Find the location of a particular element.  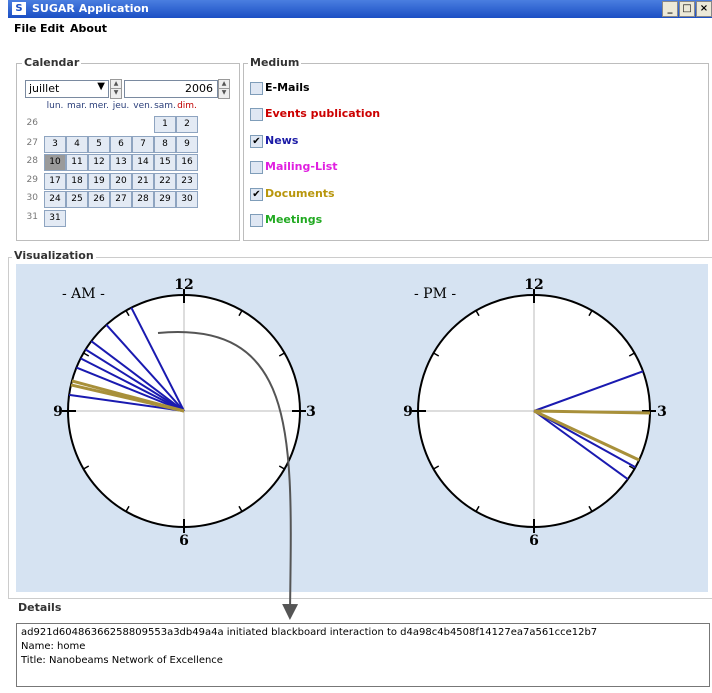

details-line: Title: Nanobeams Network of Excellence is located at coordinates (122, 660).